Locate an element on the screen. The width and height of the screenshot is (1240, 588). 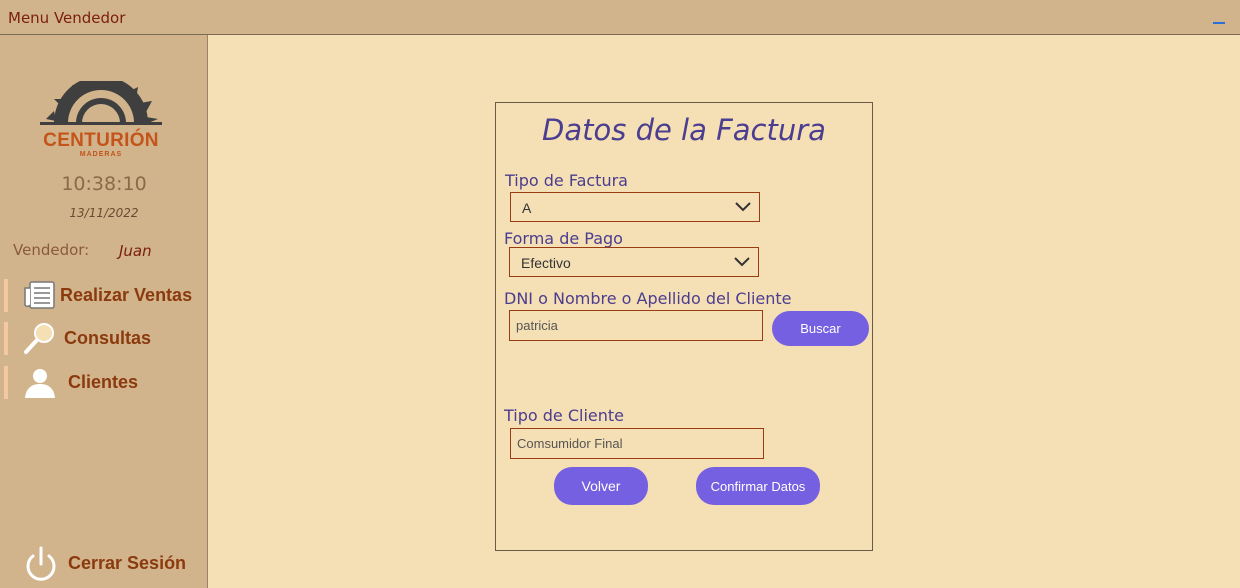
form-title: Datos de la Factura is located at coordinates (684, 130).